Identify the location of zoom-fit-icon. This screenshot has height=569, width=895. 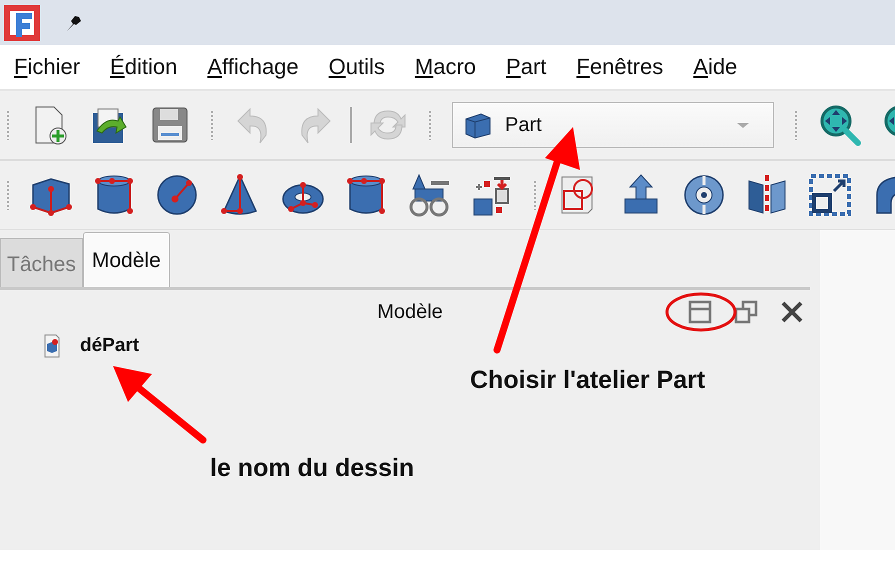
(840, 125).